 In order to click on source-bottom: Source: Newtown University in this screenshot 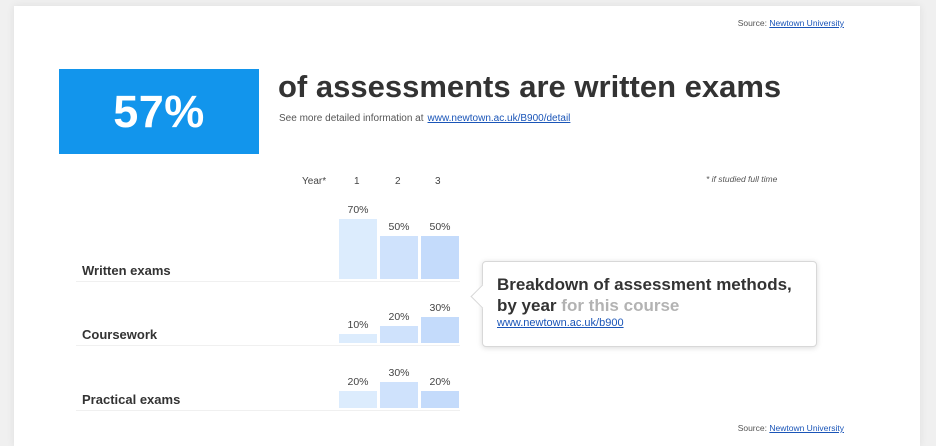, I will do `click(791, 428)`.